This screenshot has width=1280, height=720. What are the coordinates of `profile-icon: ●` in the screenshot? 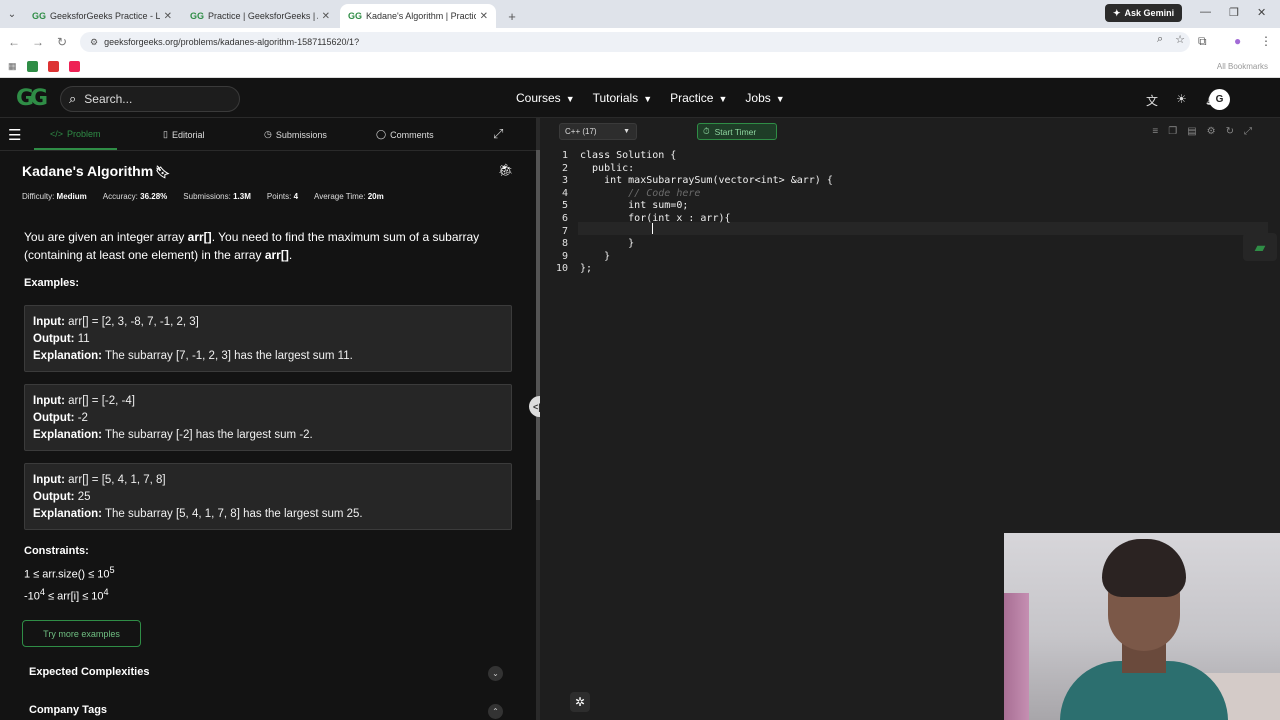 It's located at (1237, 41).